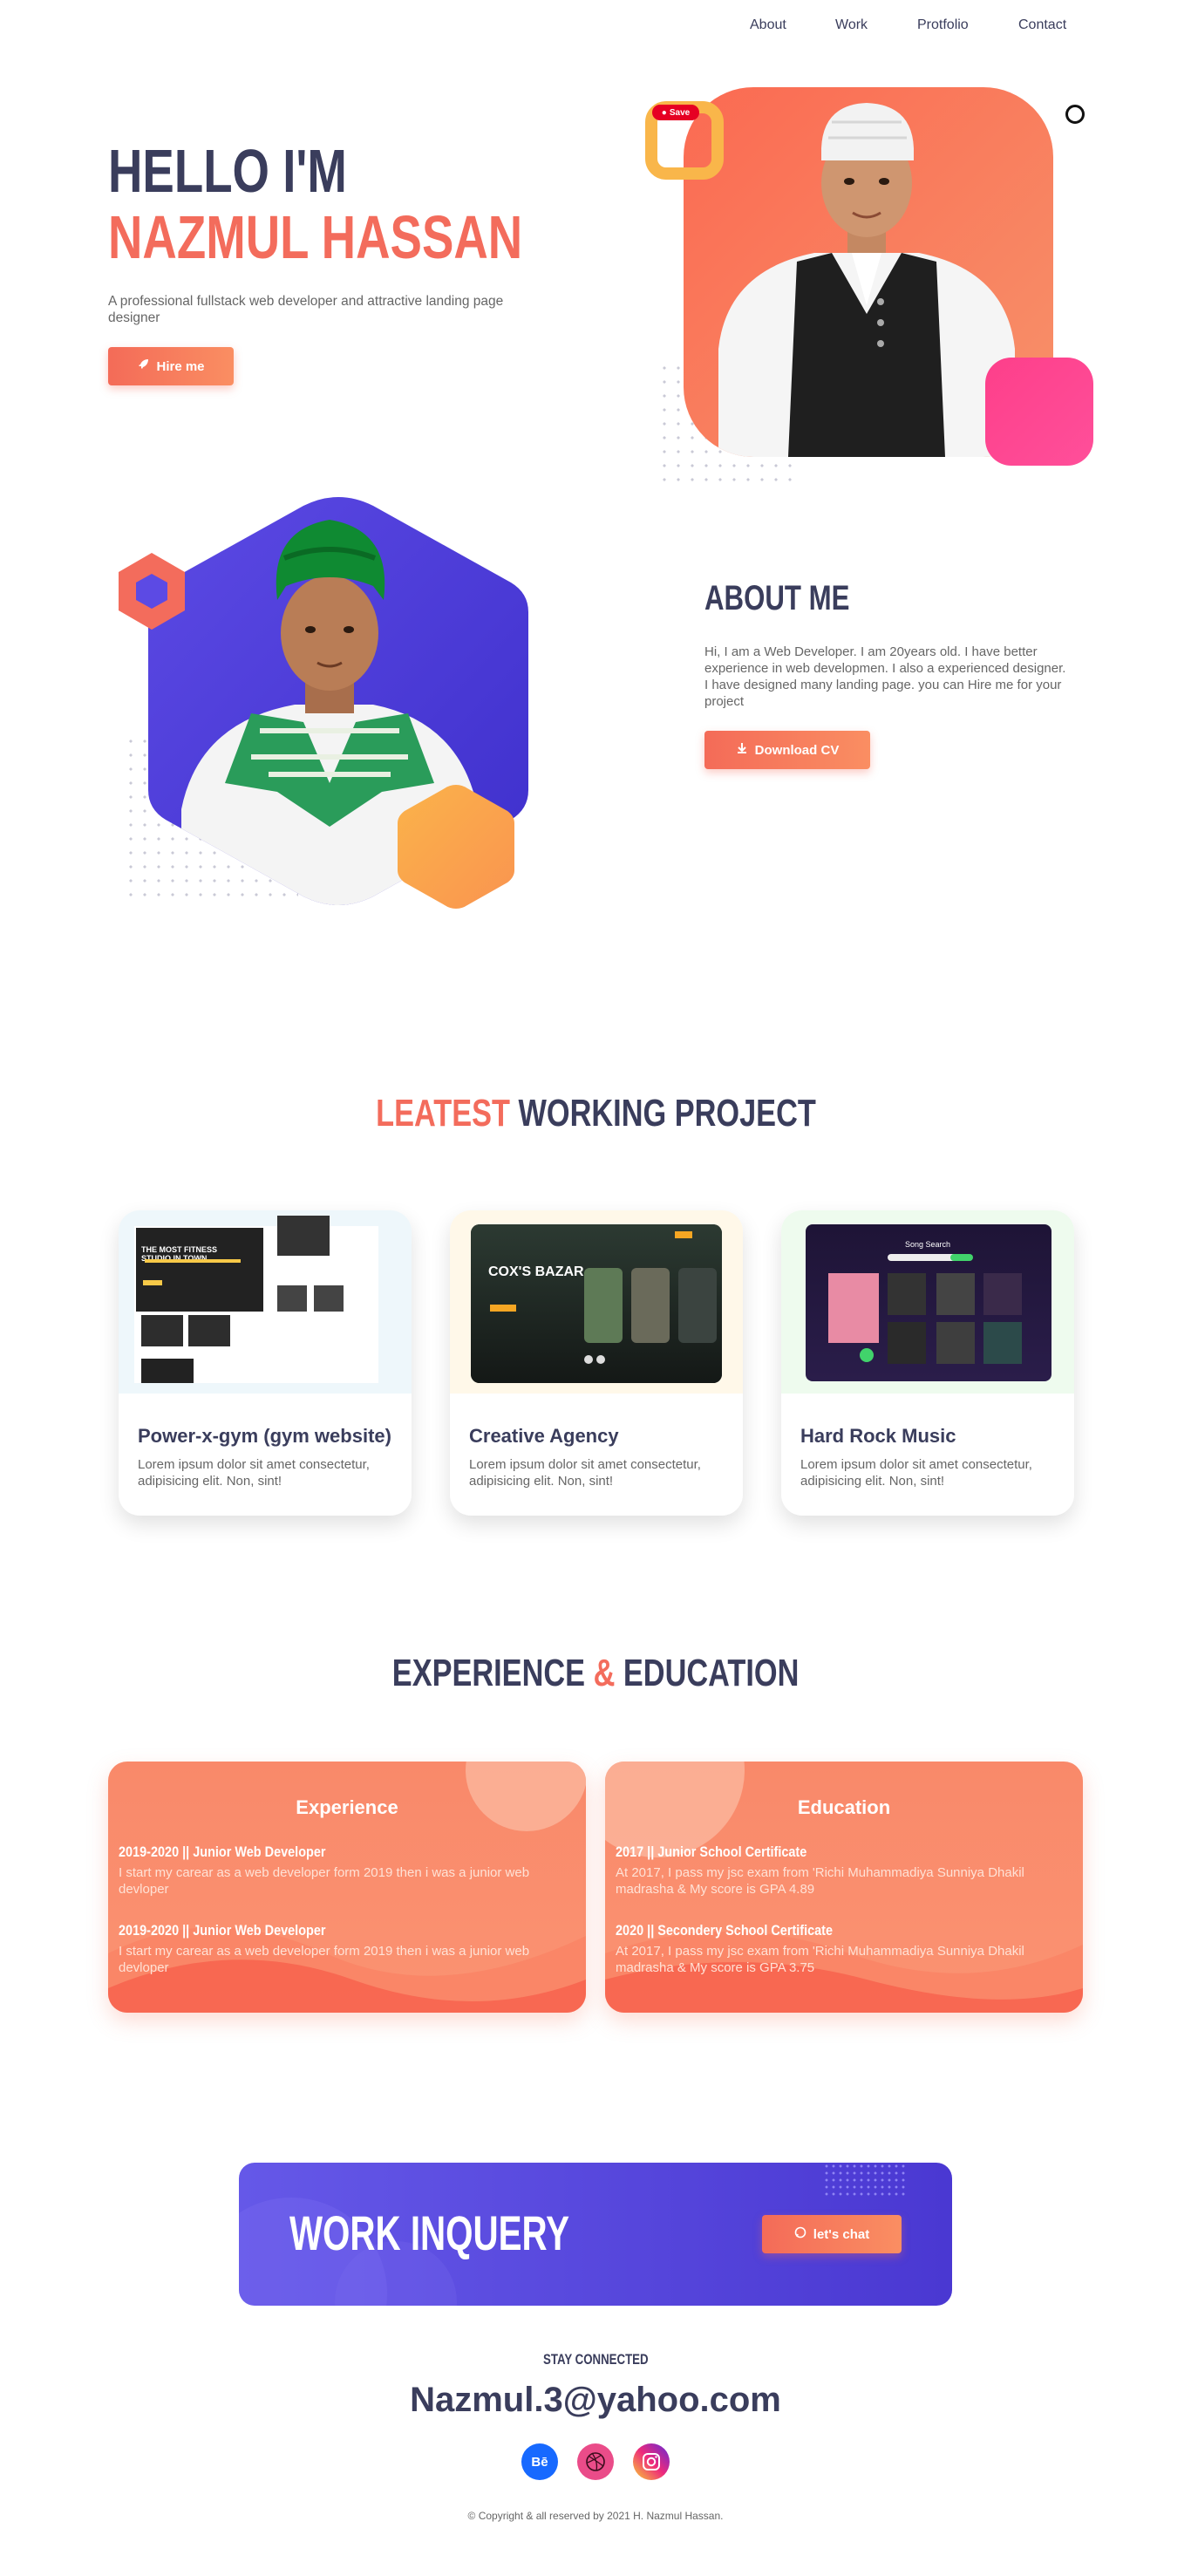 The image size is (1191, 2576). What do you see at coordinates (943, 25) in the screenshot?
I see `nav-portfolio: Protfolio` at bounding box center [943, 25].